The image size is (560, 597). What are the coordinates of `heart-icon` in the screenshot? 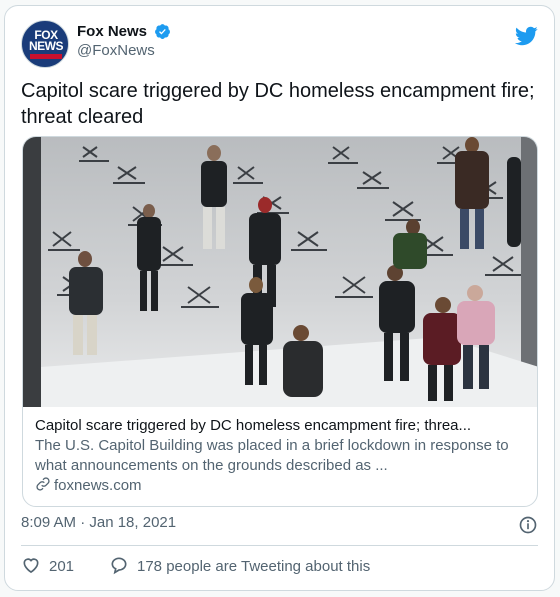 It's located at (31, 566).